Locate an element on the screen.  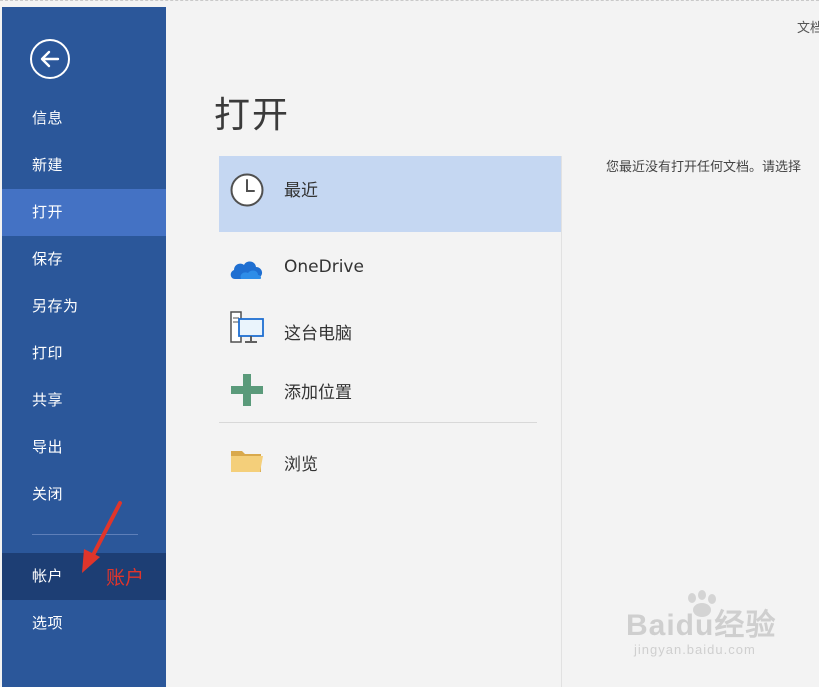
baidu-watermark: Baidu经验 jingyan.baidu.com is located at coordinates (701, 623).